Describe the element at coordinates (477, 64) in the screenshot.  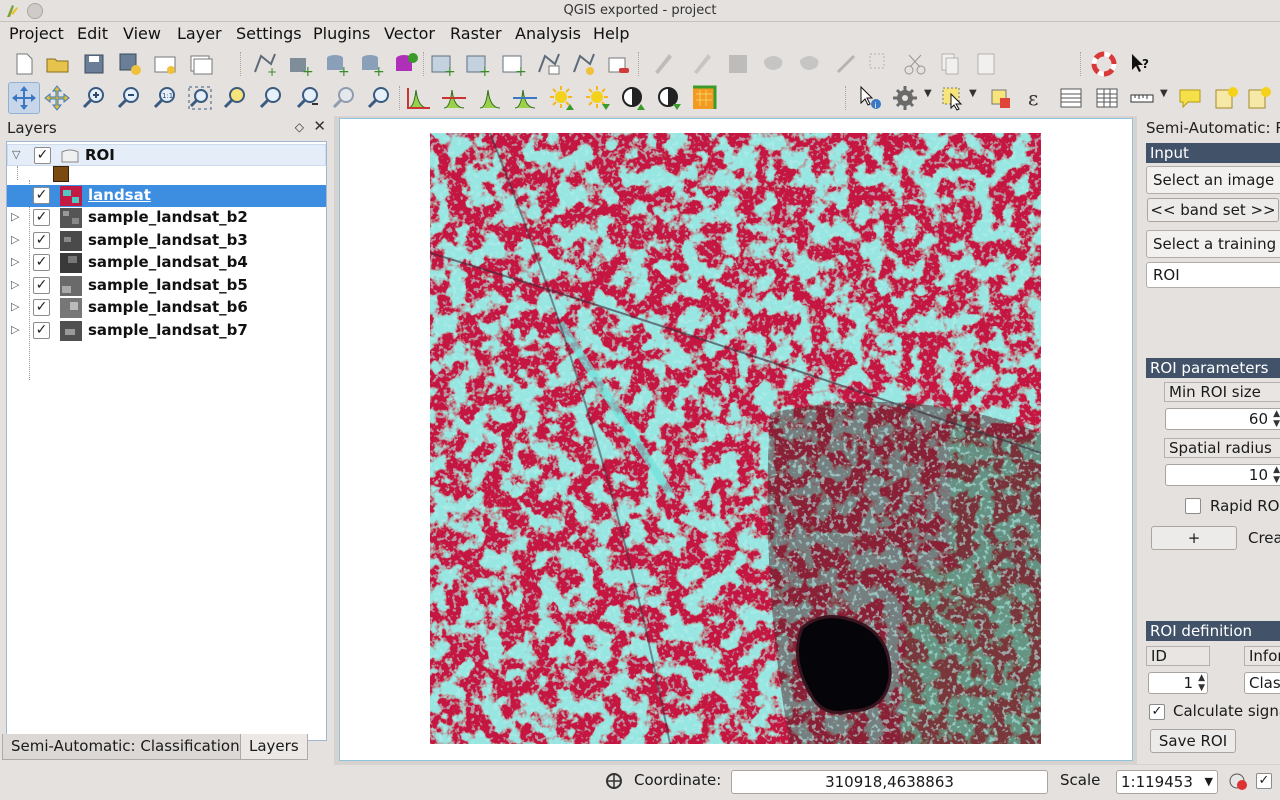
I see `add-wcs-layer-icon: +` at that location.